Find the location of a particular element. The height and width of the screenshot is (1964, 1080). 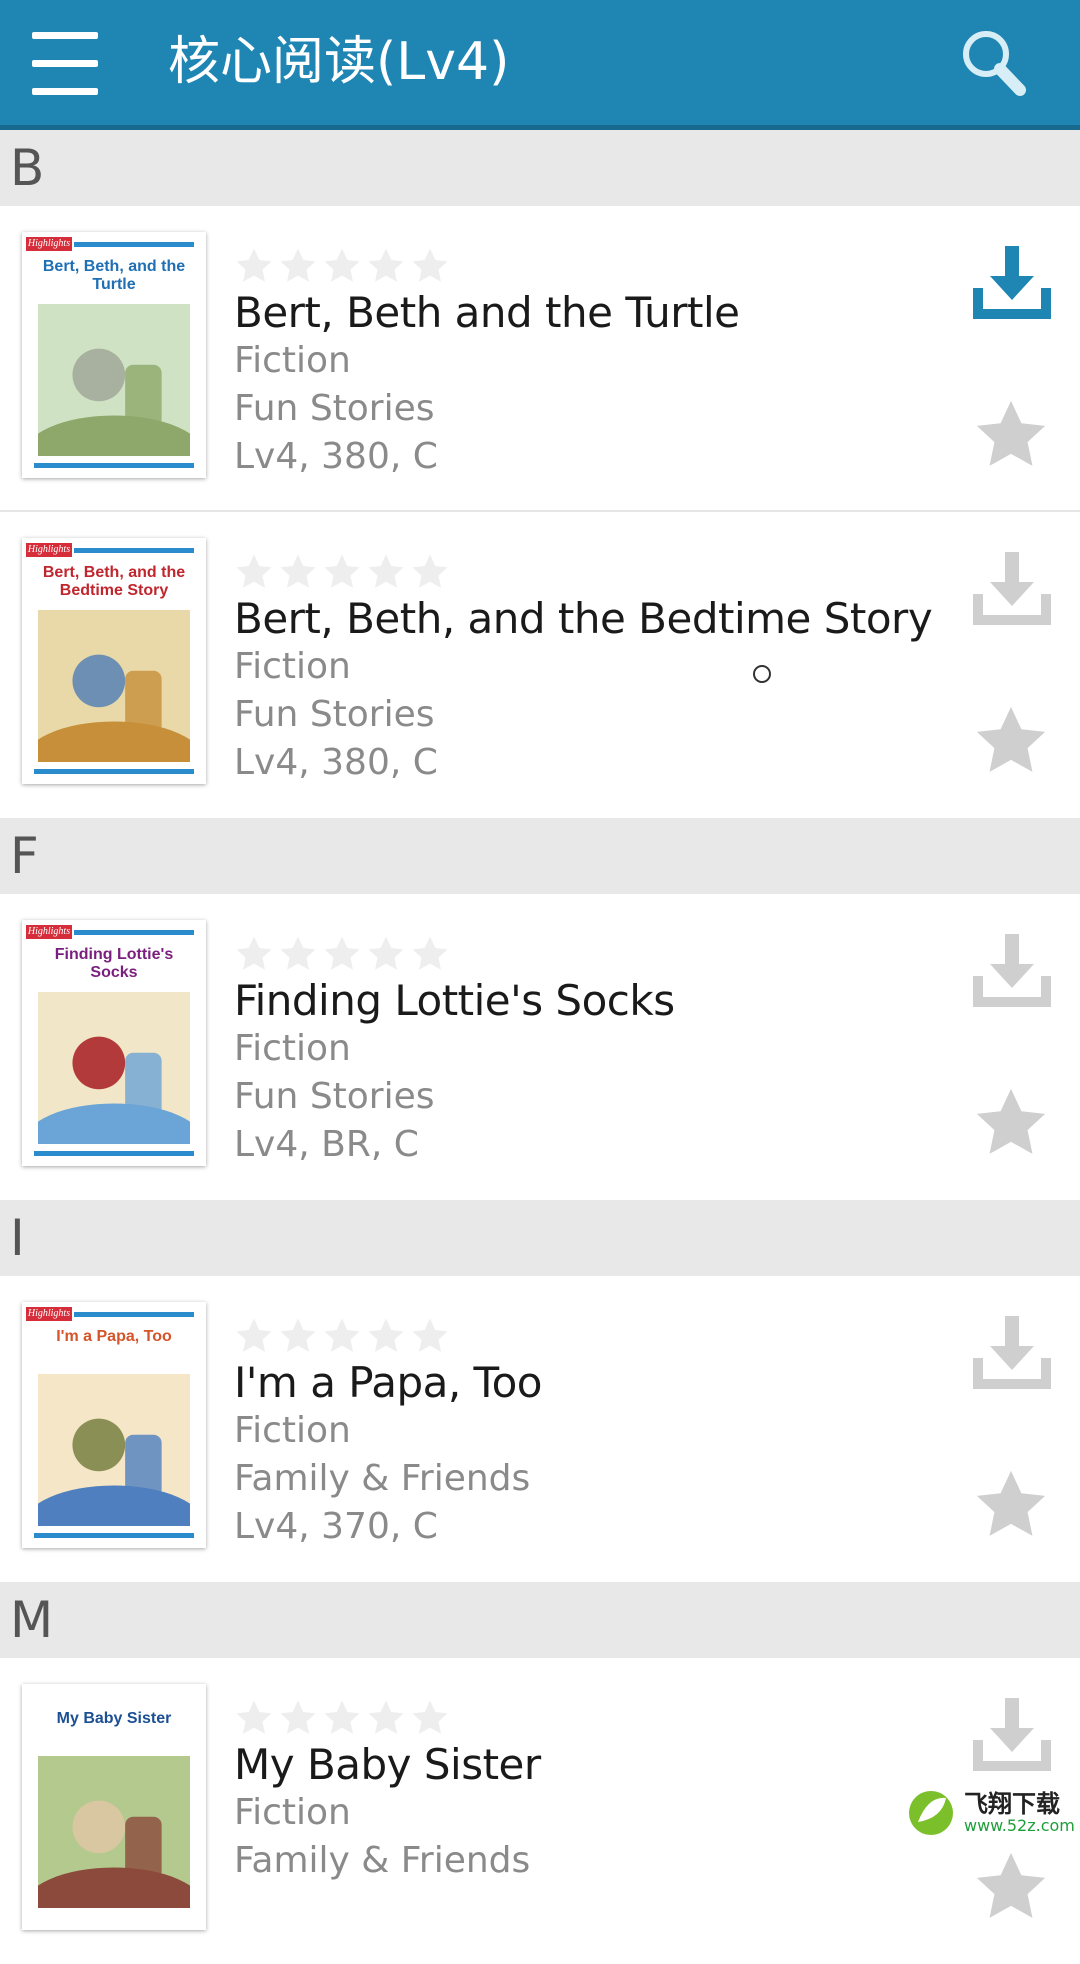

leaf-logo-icon is located at coordinates (931, 1813).